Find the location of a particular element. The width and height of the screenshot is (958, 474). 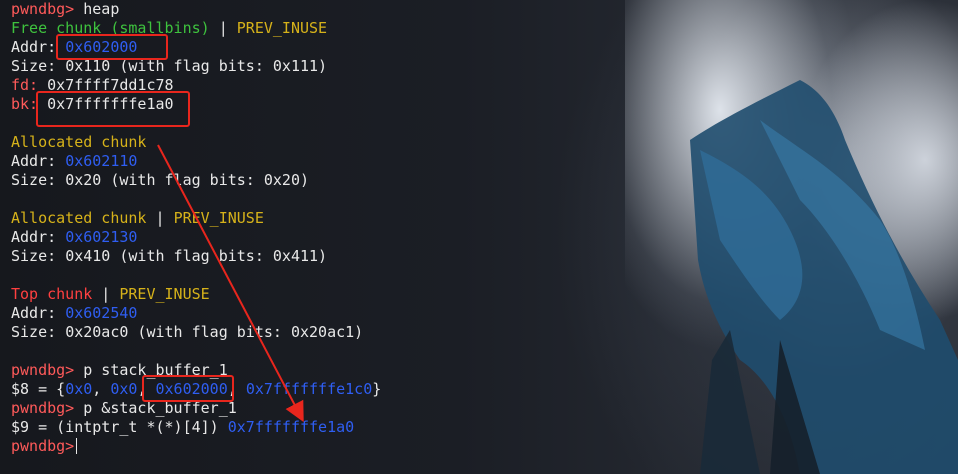

addr-value: 0x602110 is located at coordinates (101, 161).